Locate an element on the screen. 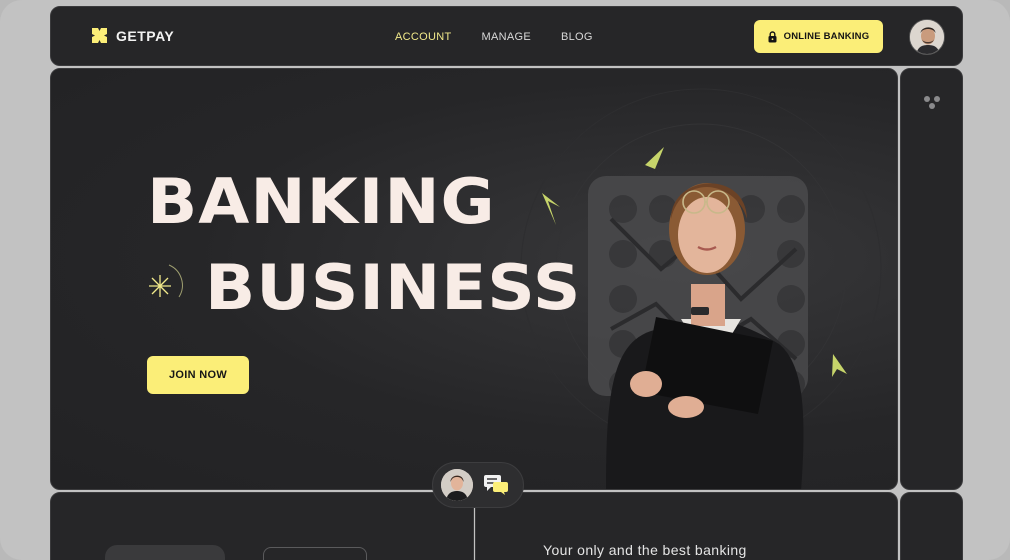 Image resolution: width=1010 pixels, height=560 pixels. sparkle-icon is located at coordinates (160, 286).